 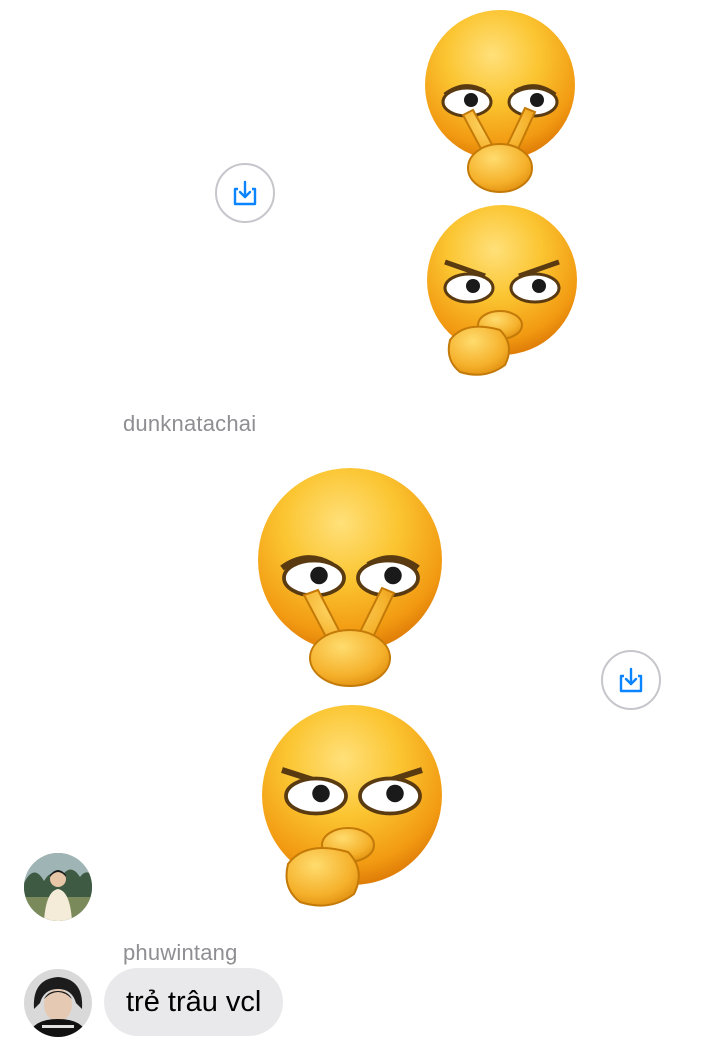 I want to click on message-text: trẻ trâu vcl, so click(x=194, y=1001).